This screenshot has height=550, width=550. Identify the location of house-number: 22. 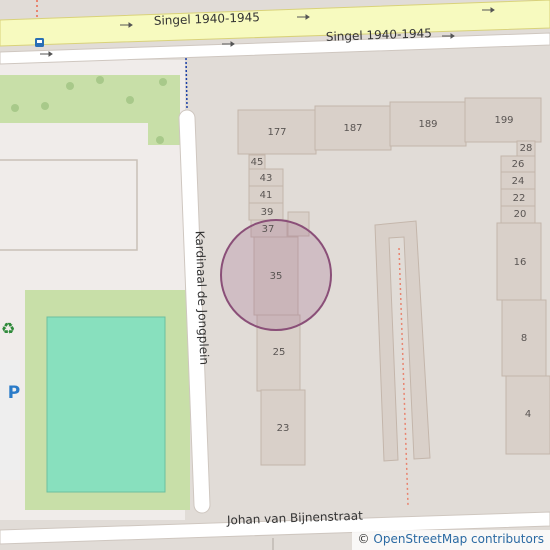
(519, 198).